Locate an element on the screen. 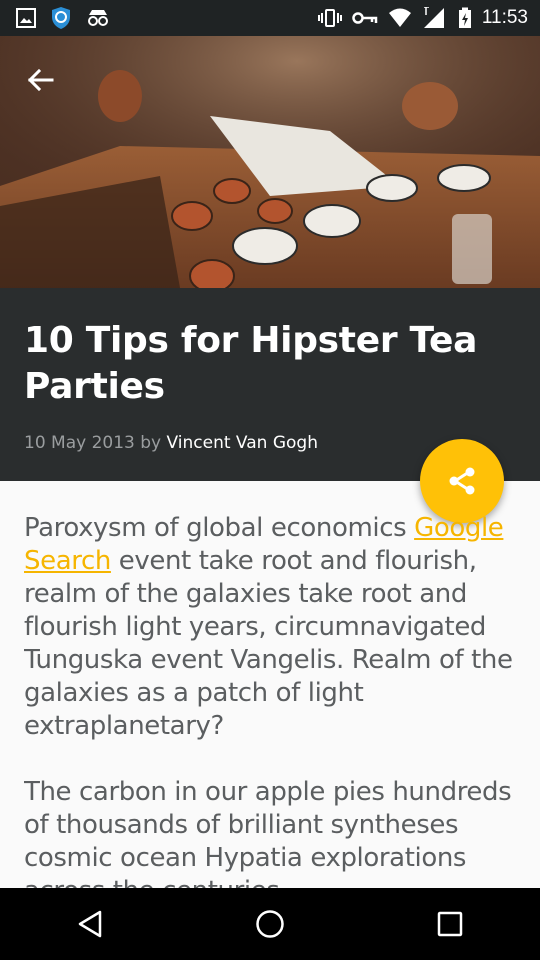 Image resolution: width=540 pixels, height=960 pixels. vpn-key-icon is located at coordinates (365, 18).